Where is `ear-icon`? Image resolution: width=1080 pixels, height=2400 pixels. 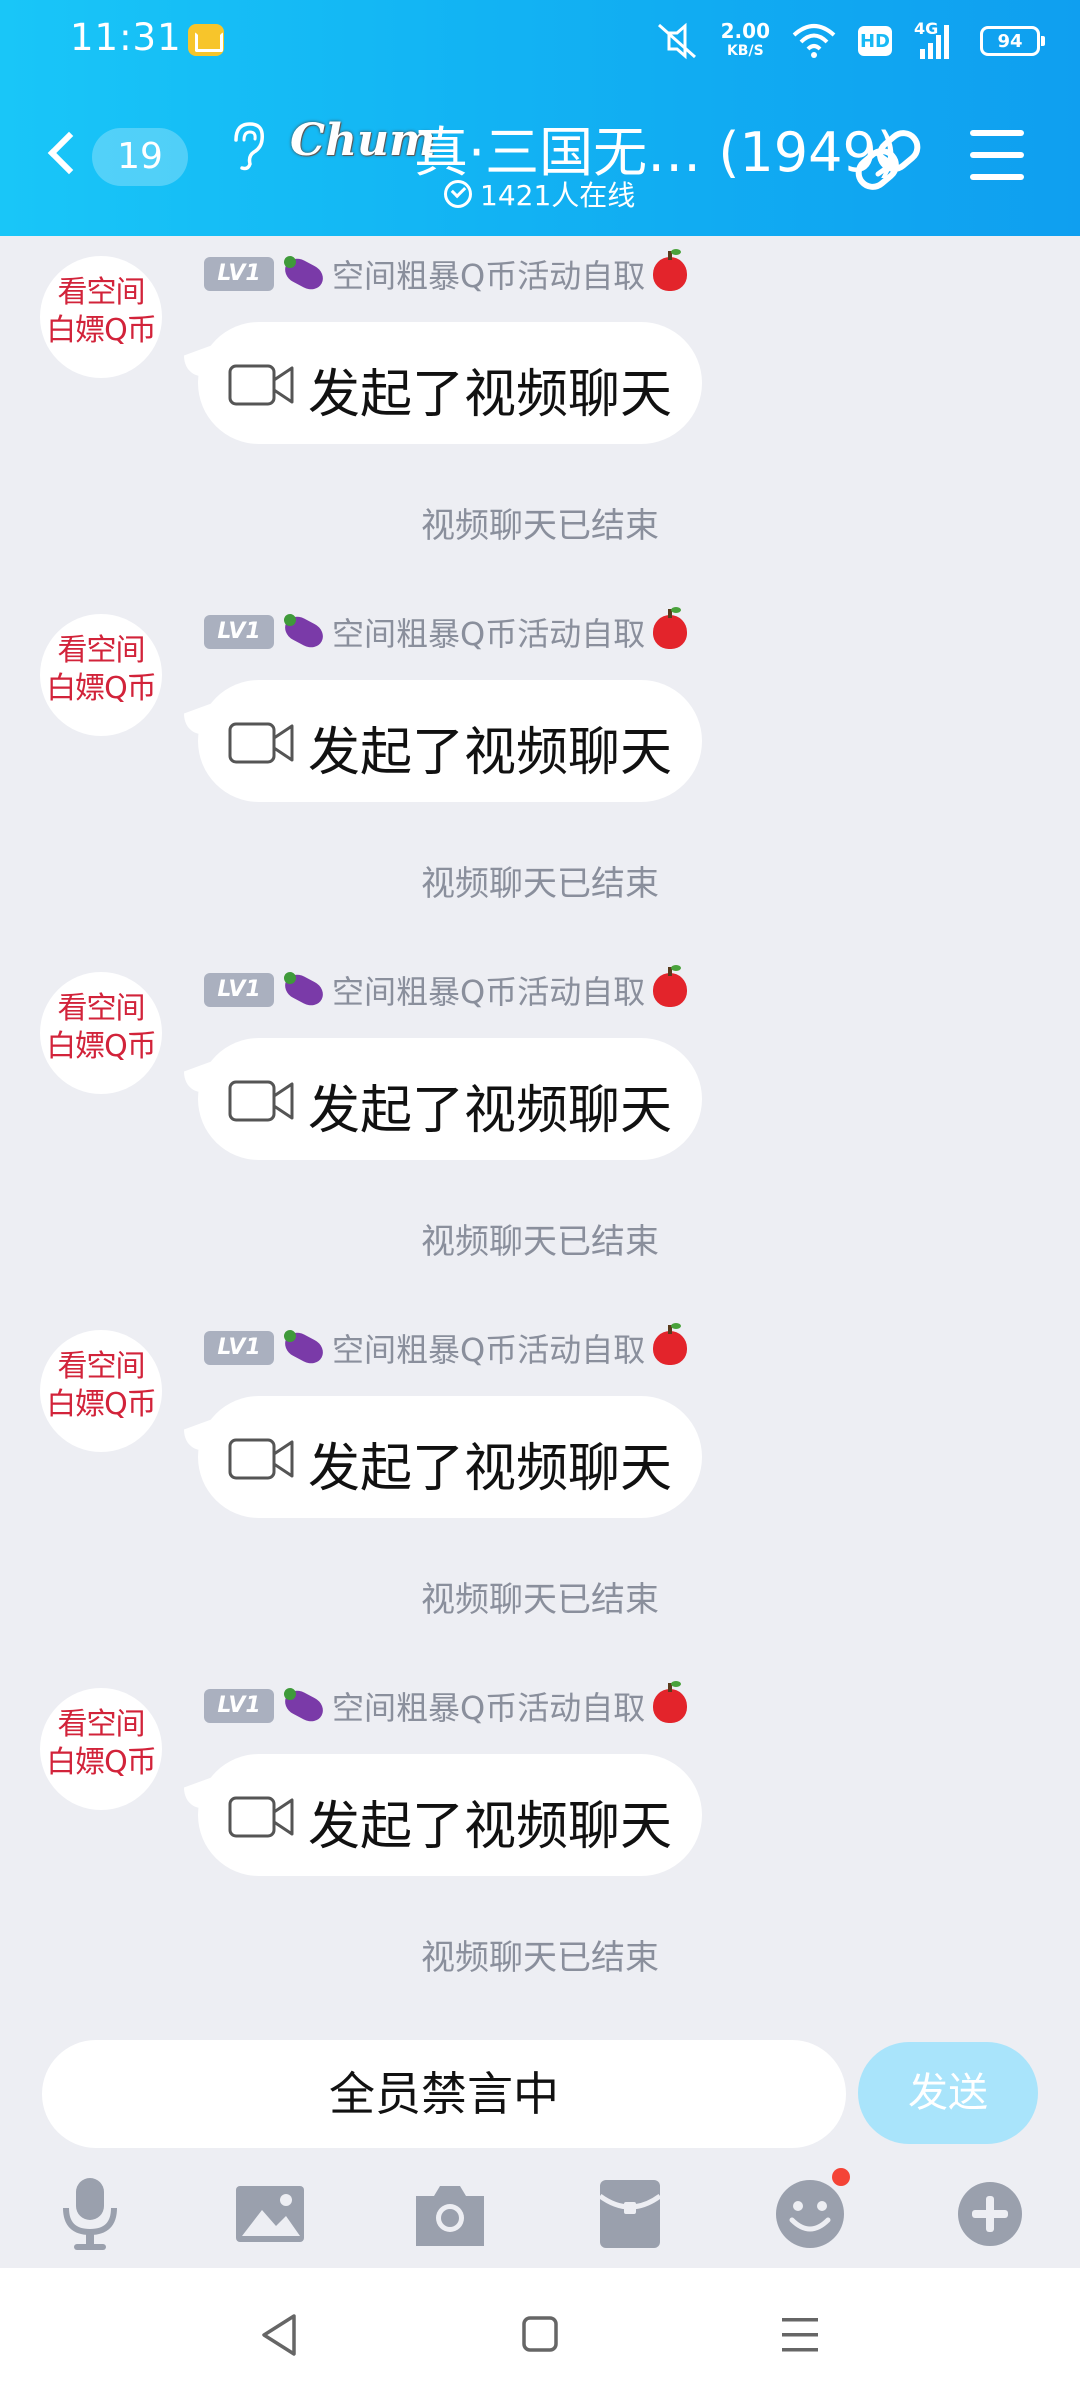 ear-icon is located at coordinates (248, 146).